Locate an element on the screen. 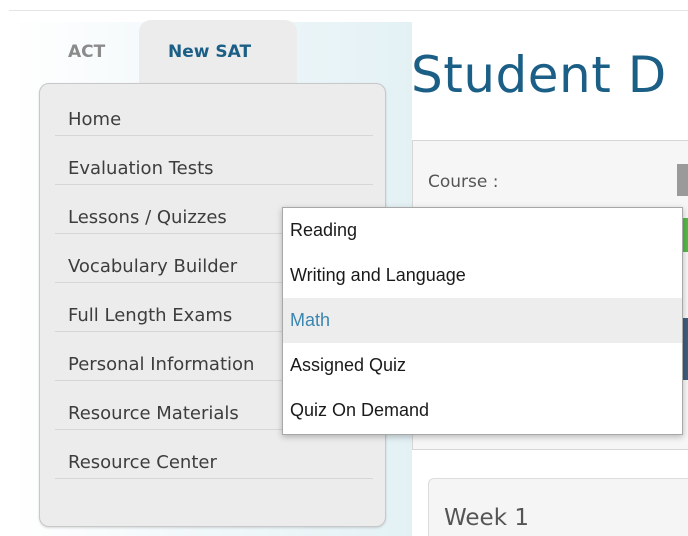 This screenshot has width=688, height=536. course-label: Course : is located at coordinates (463, 182).